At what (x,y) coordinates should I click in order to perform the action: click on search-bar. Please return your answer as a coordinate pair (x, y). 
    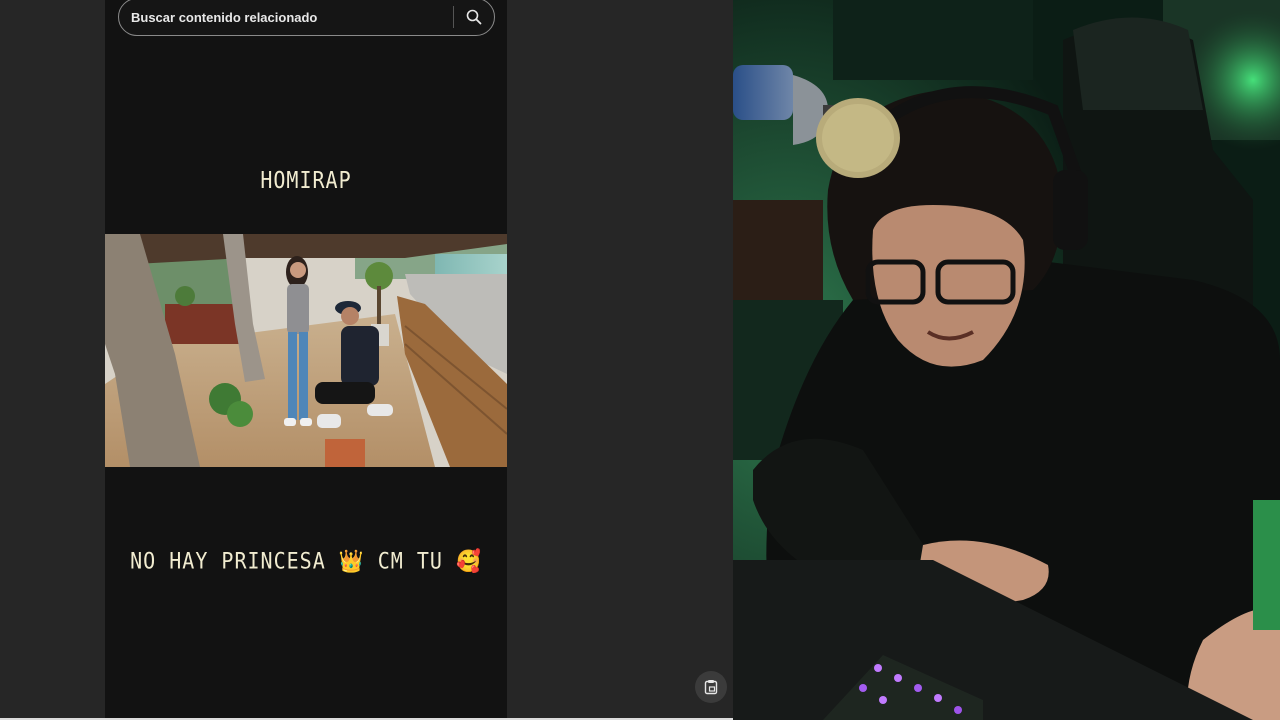
    Looking at the image, I should click on (306, 18).